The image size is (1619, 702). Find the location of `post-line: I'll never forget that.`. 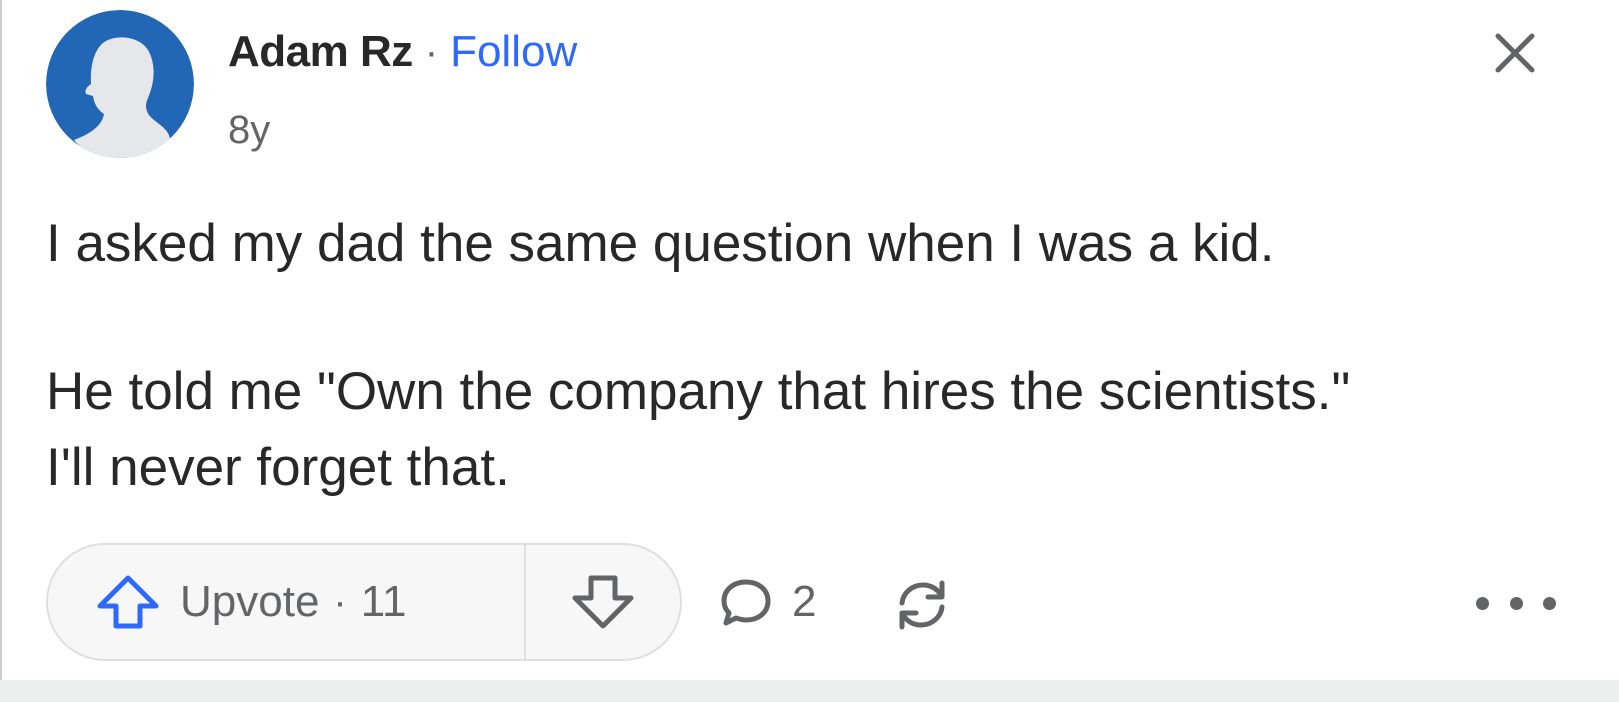

post-line: I'll never forget that. is located at coordinates (278, 467).